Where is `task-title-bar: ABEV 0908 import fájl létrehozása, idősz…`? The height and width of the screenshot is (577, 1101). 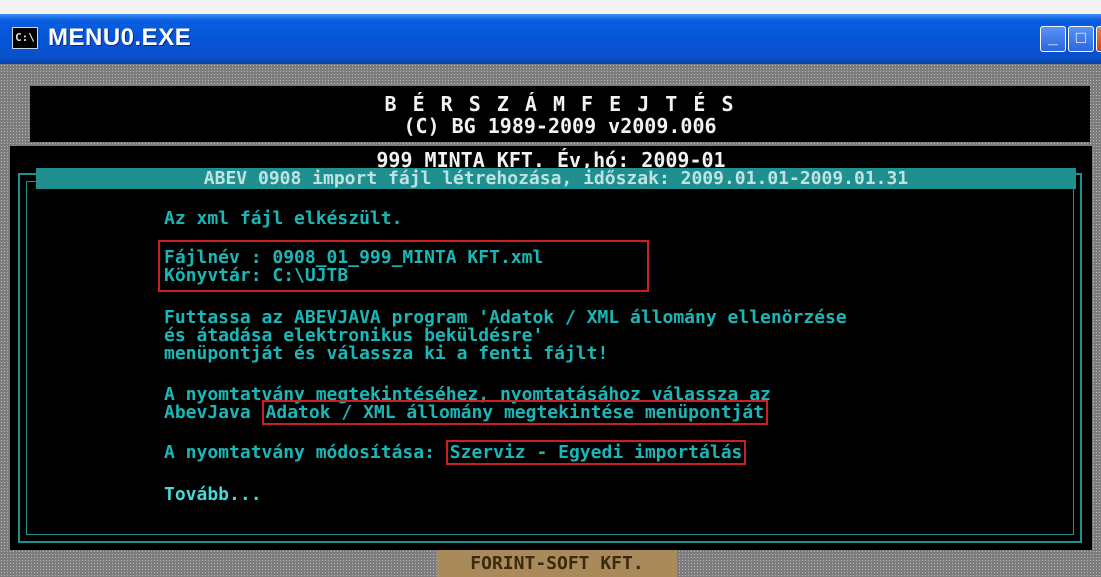 task-title-bar: ABEV 0908 import fájl létrehozása, idősz… is located at coordinates (556, 178).